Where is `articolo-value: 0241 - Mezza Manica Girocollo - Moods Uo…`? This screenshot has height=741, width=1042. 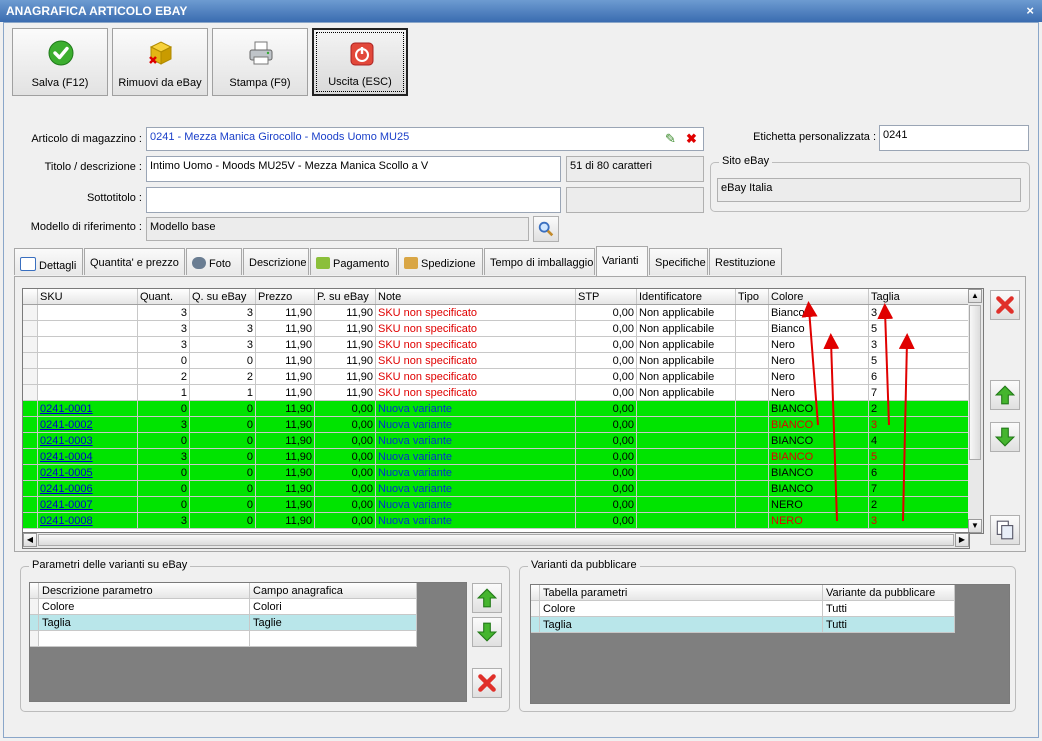
articolo-value: 0241 - Mezza Manica Girocollo - Moods Uo… is located at coordinates (280, 137).